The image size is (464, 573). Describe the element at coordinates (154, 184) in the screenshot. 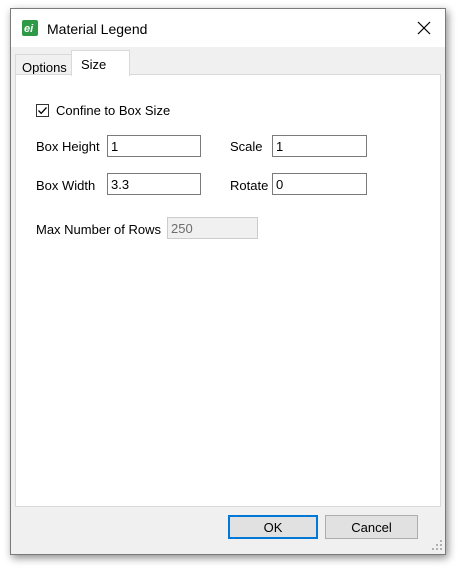

I see `box-width-input` at that location.